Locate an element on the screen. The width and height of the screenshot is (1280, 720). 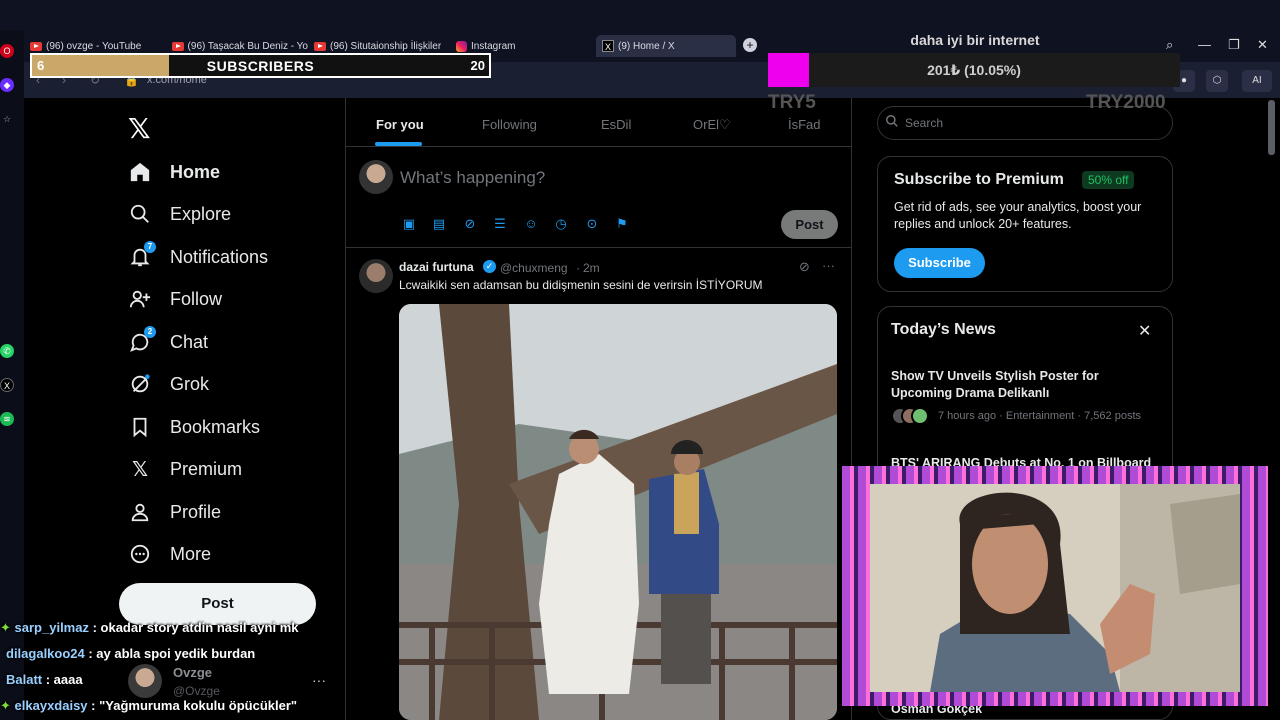
compose-avatar is located at coordinates (376, 177).